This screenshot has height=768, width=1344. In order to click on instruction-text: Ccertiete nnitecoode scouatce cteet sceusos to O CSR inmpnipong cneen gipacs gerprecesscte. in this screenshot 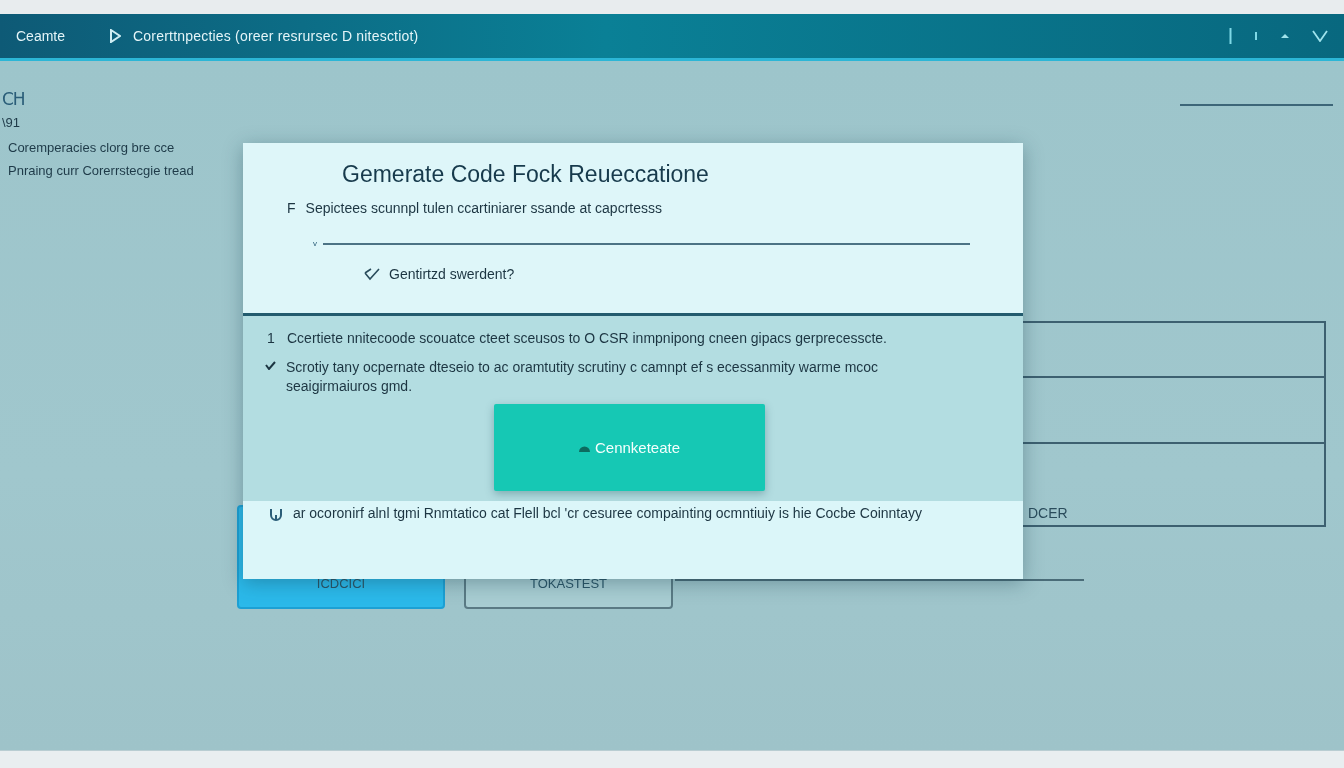, I will do `click(587, 338)`.